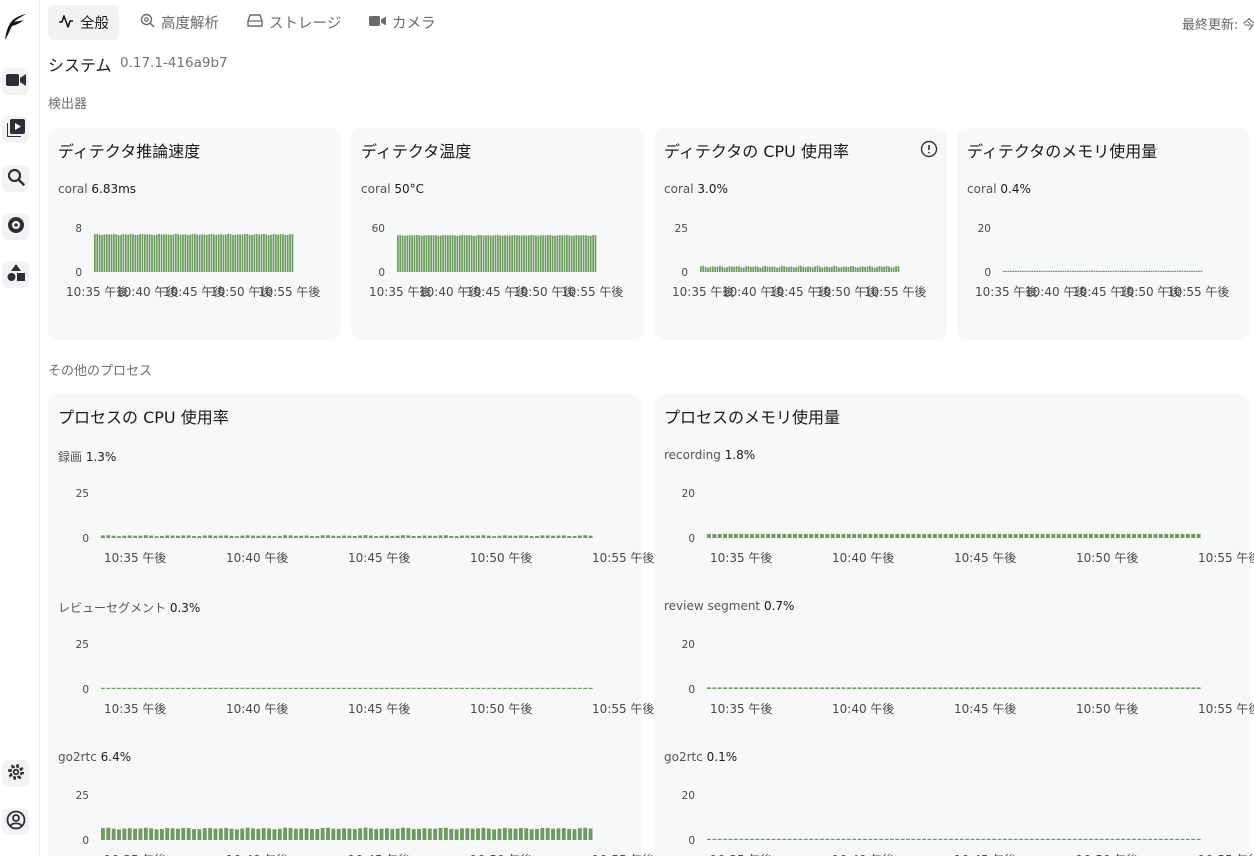 The image size is (1254, 856). I want to click on sidebar-item-live, so click(15, 81).